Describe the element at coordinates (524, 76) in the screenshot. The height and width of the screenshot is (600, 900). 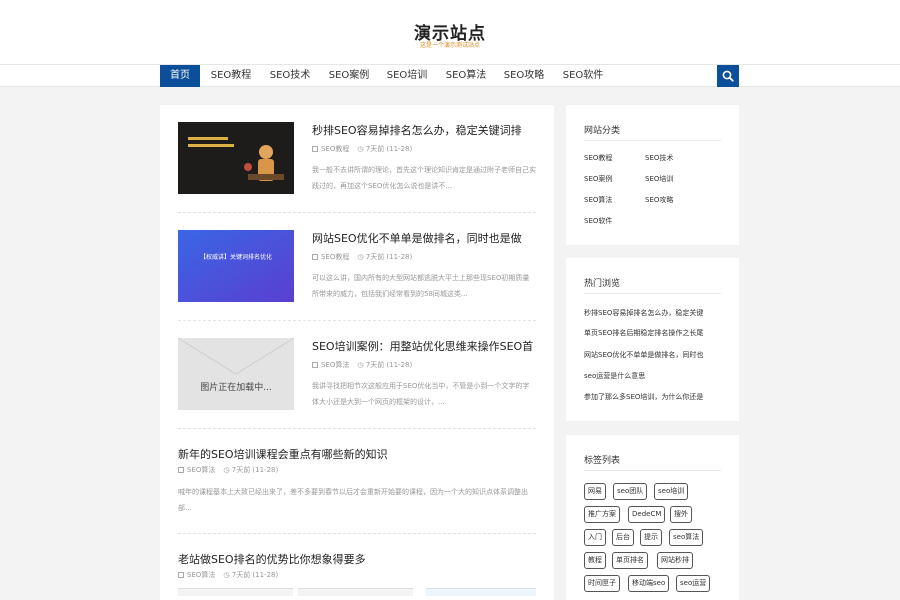
I see `nav-item-seo-strategy: SEO攻略` at that location.